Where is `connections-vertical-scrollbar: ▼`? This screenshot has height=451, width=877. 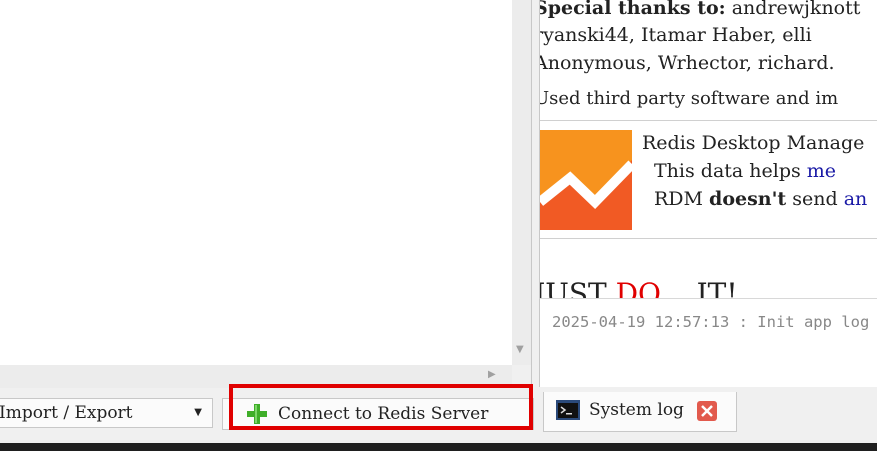
connections-vertical-scrollbar: ▼ is located at coordinates (521, 182).